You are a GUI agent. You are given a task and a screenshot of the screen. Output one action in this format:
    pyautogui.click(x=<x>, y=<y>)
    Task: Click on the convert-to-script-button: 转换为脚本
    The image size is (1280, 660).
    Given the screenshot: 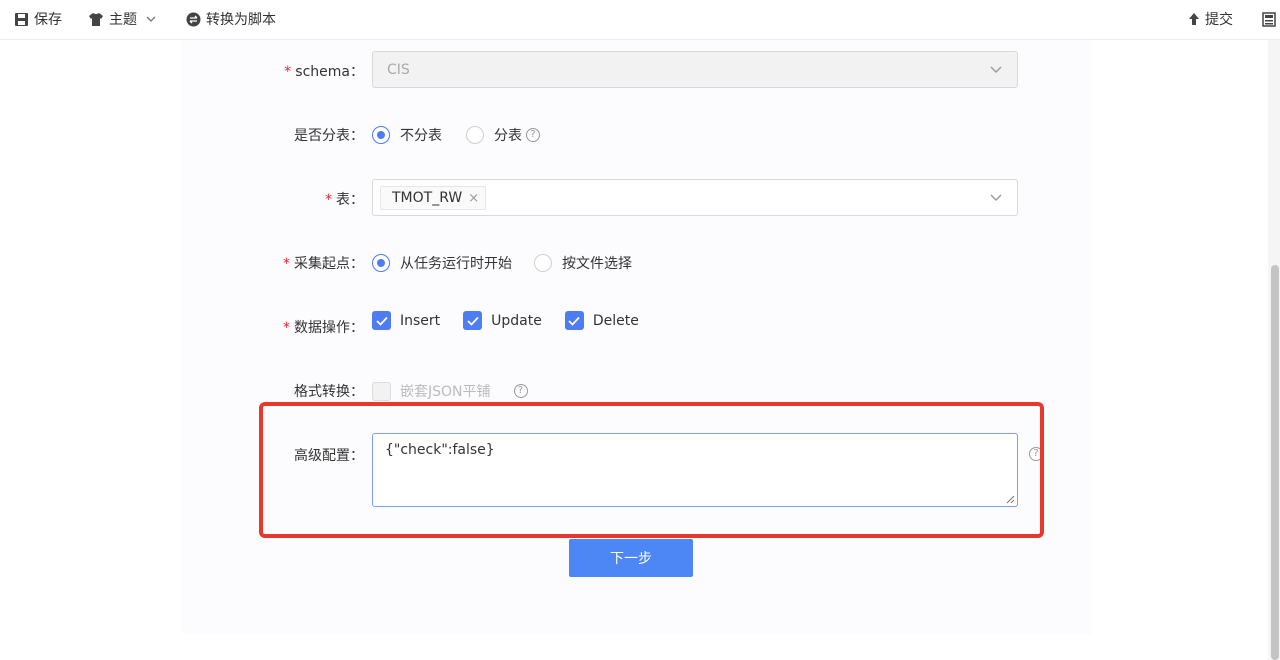 What is the action you would take?
    pyautogui.click(x=231, y=19)
    